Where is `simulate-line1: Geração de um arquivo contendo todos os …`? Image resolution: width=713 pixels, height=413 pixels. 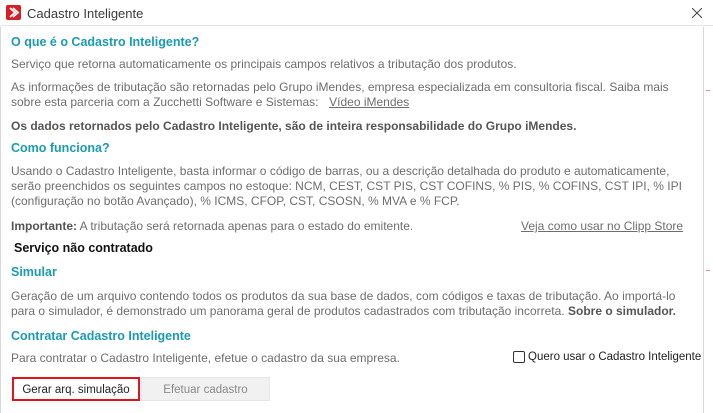
simulate-line1: Geração de um arquivo contendo todos os … is located at coordinates (343, 296).